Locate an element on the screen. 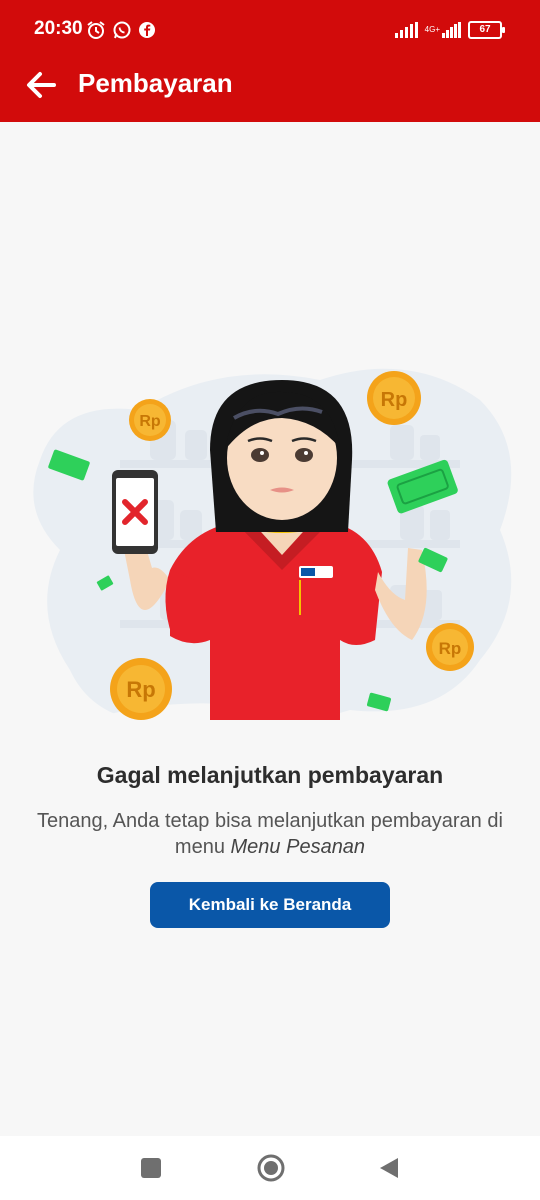 The image size is (540, 1200). whatsapp-icon is located at coordinates (122, 30).